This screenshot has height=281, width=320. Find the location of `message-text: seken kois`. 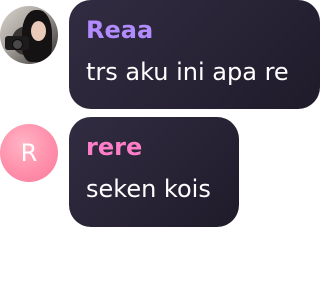

message-text: seken kois is located at coordinates (148, 189).